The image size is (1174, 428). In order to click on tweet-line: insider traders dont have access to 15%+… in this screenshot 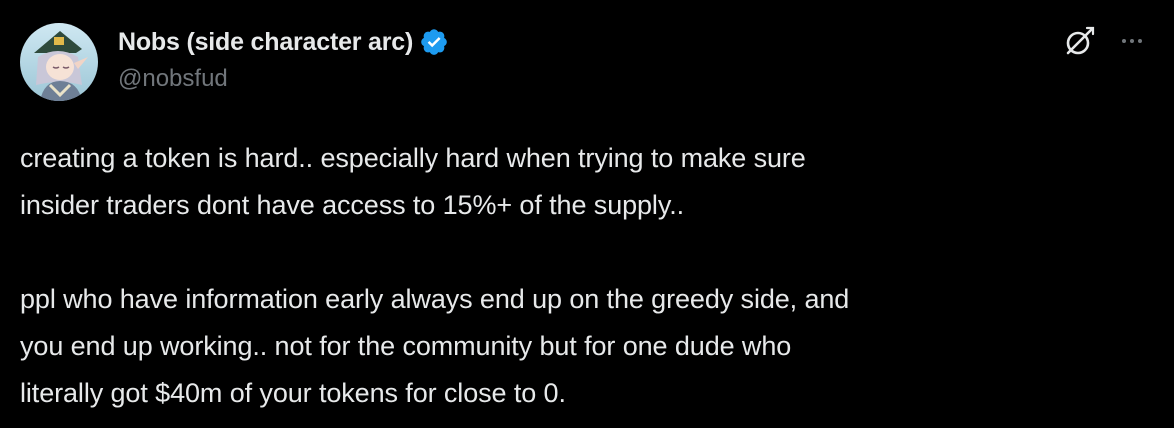, I will do `click(352, 205)`.